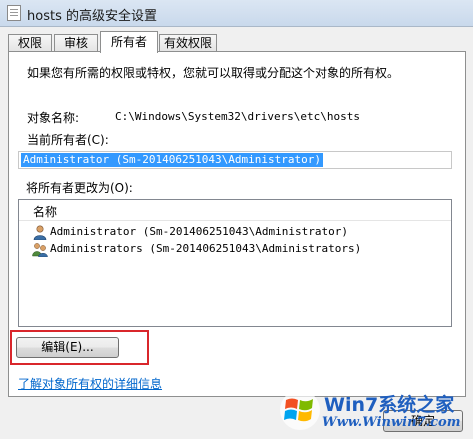 The image size is (473, 439). I want to click on group-icon, so click(40, 250).